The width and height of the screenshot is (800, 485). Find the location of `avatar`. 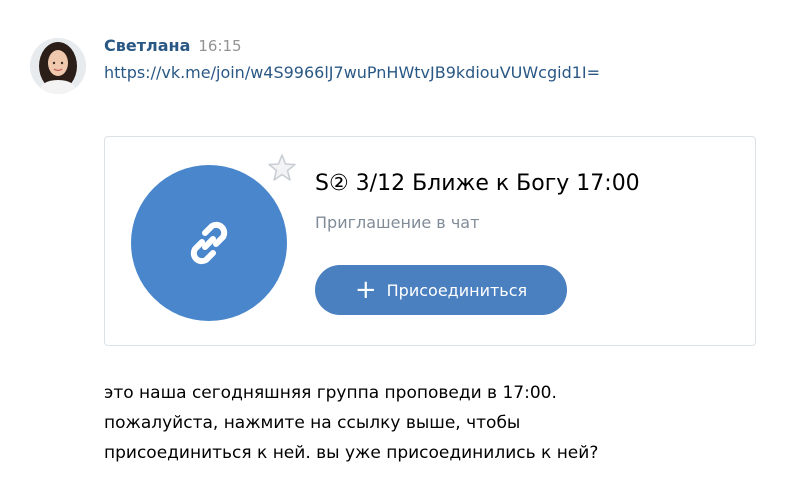

avatar is located at coordinates (58, 66).